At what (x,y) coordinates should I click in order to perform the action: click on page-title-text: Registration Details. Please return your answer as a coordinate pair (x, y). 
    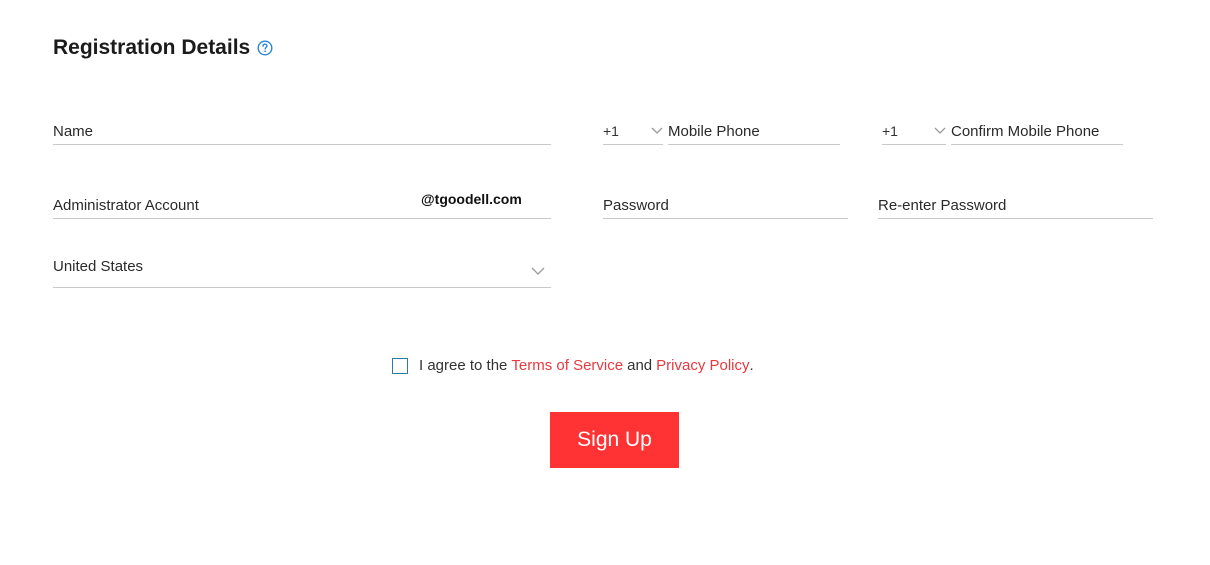
    Looking at the image, I should click on (152, 47).